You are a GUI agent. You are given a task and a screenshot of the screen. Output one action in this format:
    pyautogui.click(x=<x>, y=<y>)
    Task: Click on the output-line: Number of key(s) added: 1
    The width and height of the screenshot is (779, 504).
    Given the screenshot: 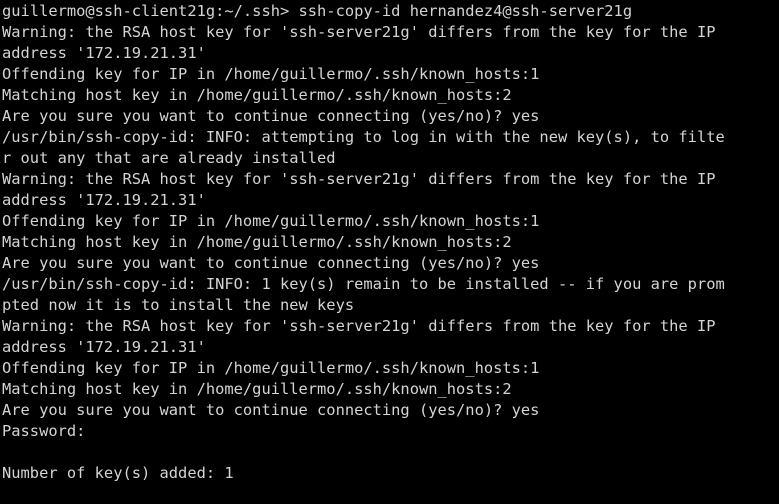 What is the action you would take?
    pyautogui.click(x=118, y=473)
    